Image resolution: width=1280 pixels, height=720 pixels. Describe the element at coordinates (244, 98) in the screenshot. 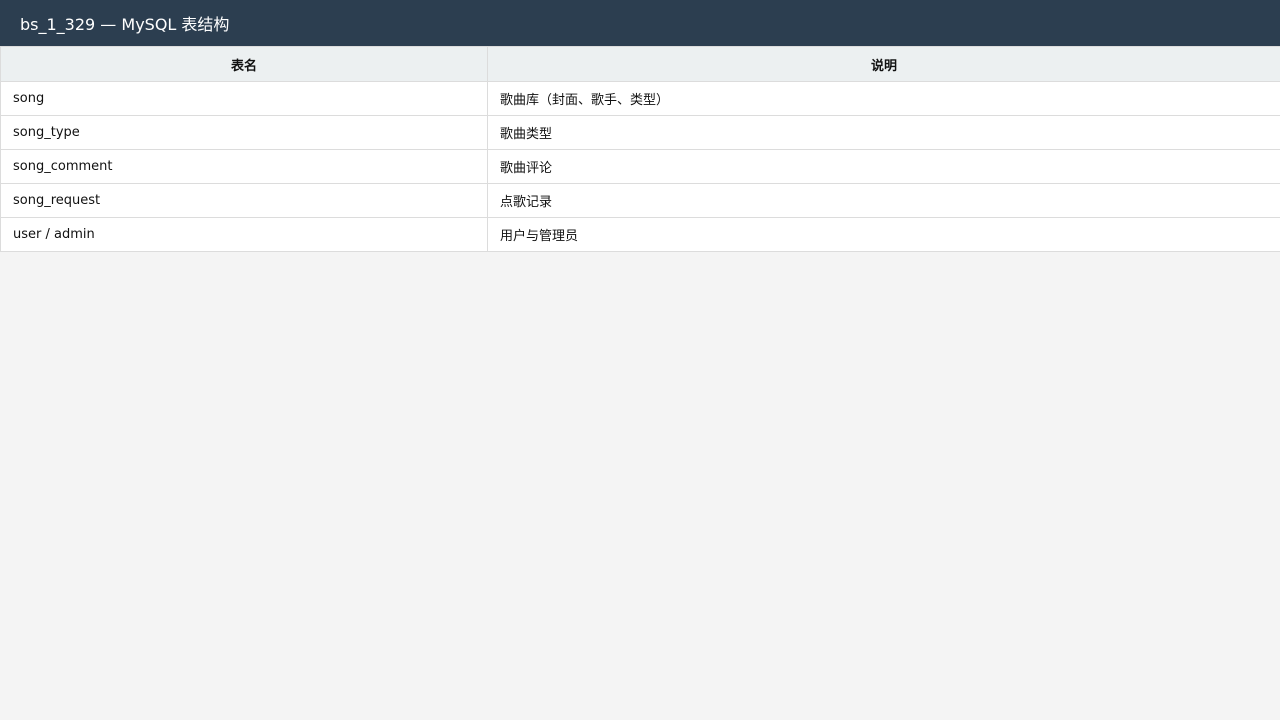

I see `table-name-cell: song` at that location.